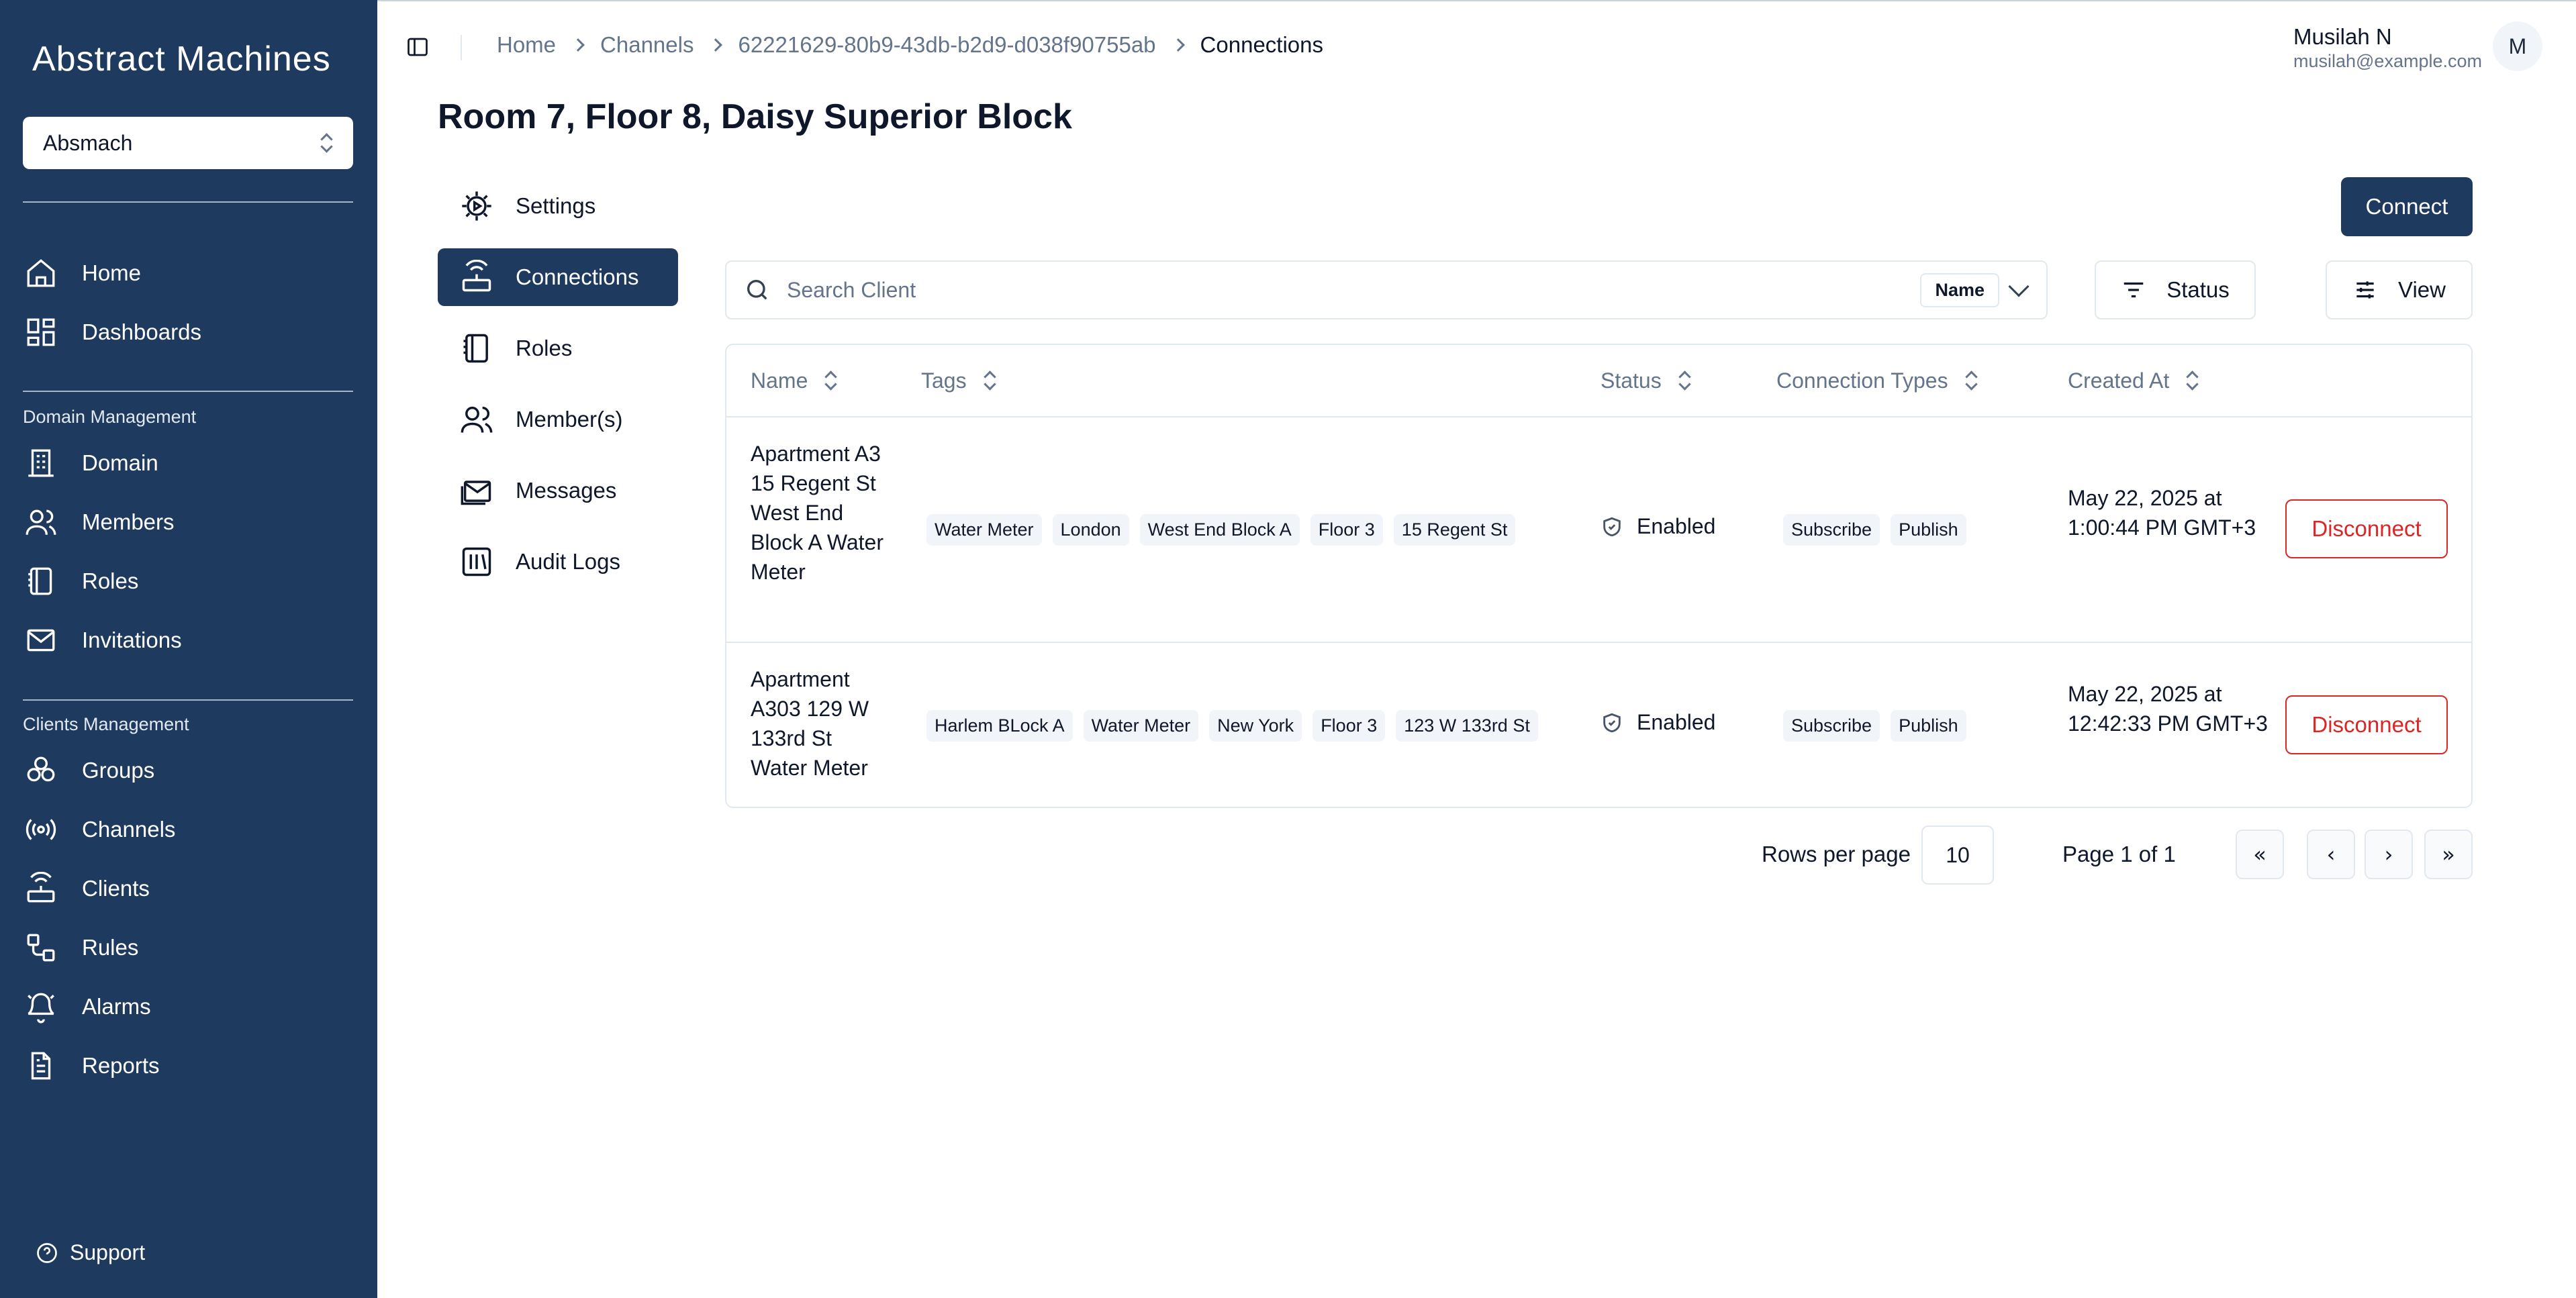 The height and width of the screenshot is (1298, 2576). I want to click on messages-icon, so click(476, 490).